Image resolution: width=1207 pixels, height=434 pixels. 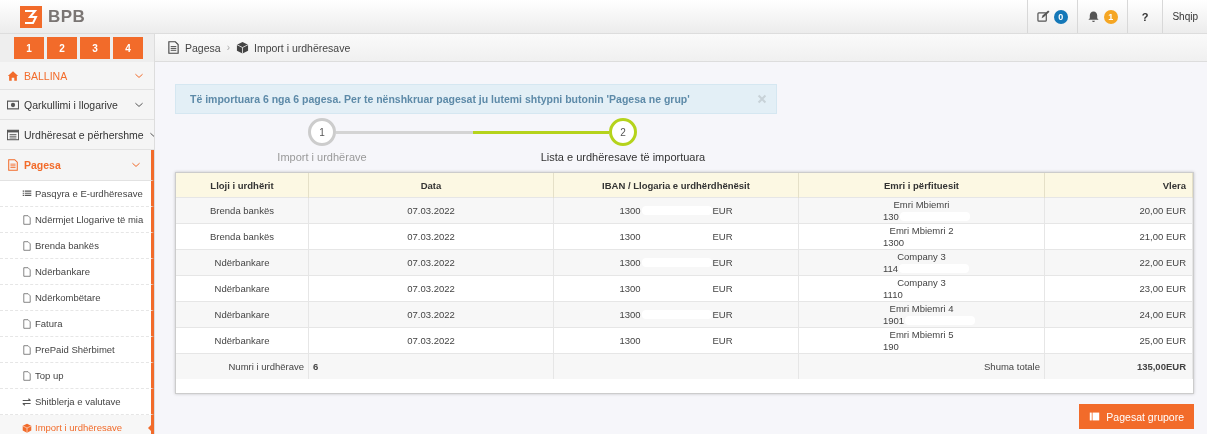 I want to click on table-cell: 135,00EUR, so click(x=1118, y=366).